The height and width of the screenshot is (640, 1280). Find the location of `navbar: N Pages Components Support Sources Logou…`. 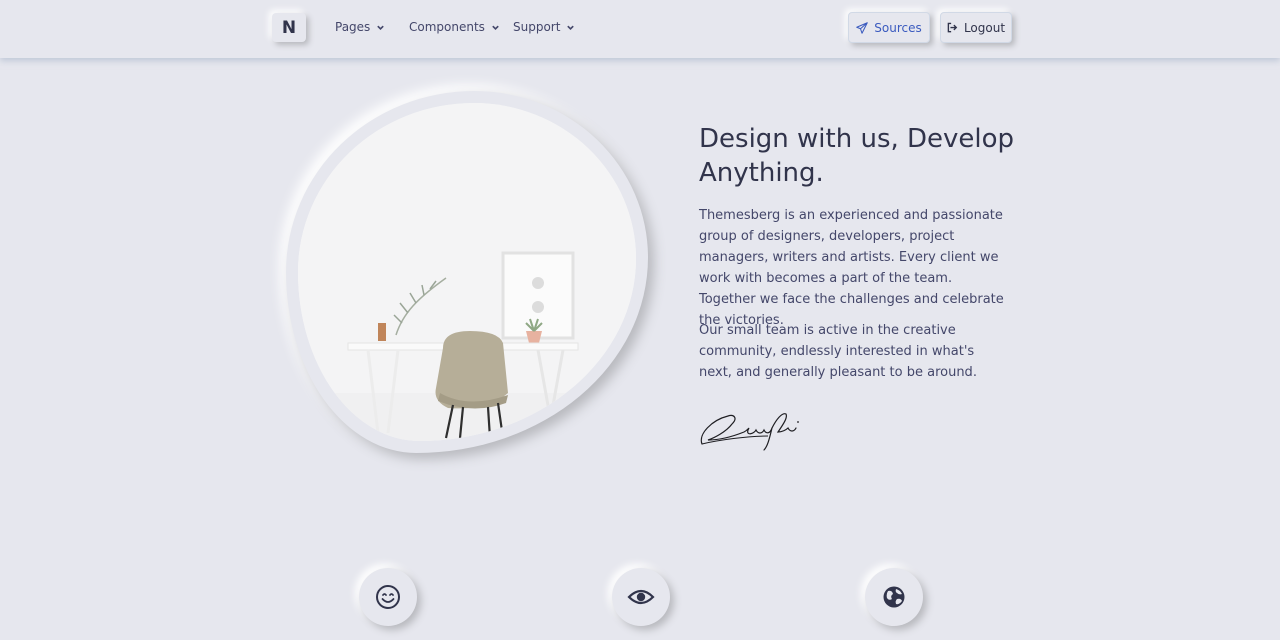

navbar: N Pages Components Support Sources Logou… is located at coordinates (640, 29).